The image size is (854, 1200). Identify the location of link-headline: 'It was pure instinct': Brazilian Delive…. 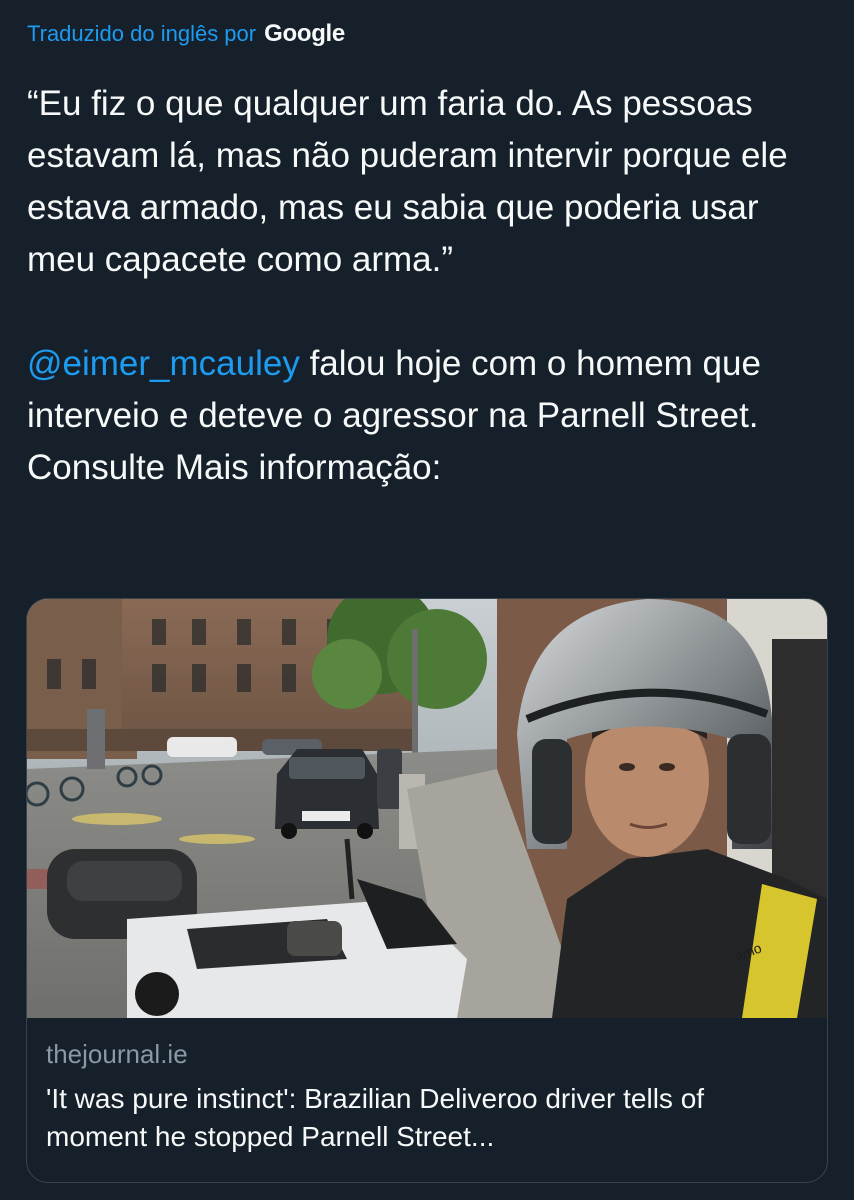
(427, 1118).